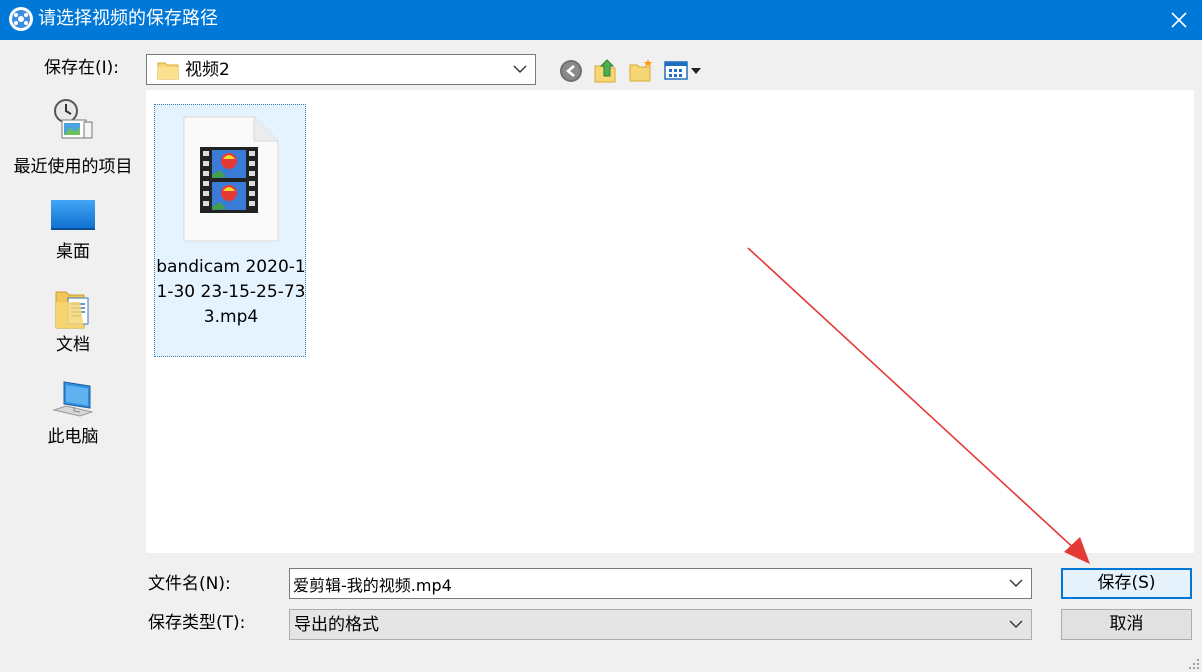 Image resolution: width=1202 pixels, height=672 pixels. I want to click on window-title: 请选择视频的保存路径, so click(128, 18).